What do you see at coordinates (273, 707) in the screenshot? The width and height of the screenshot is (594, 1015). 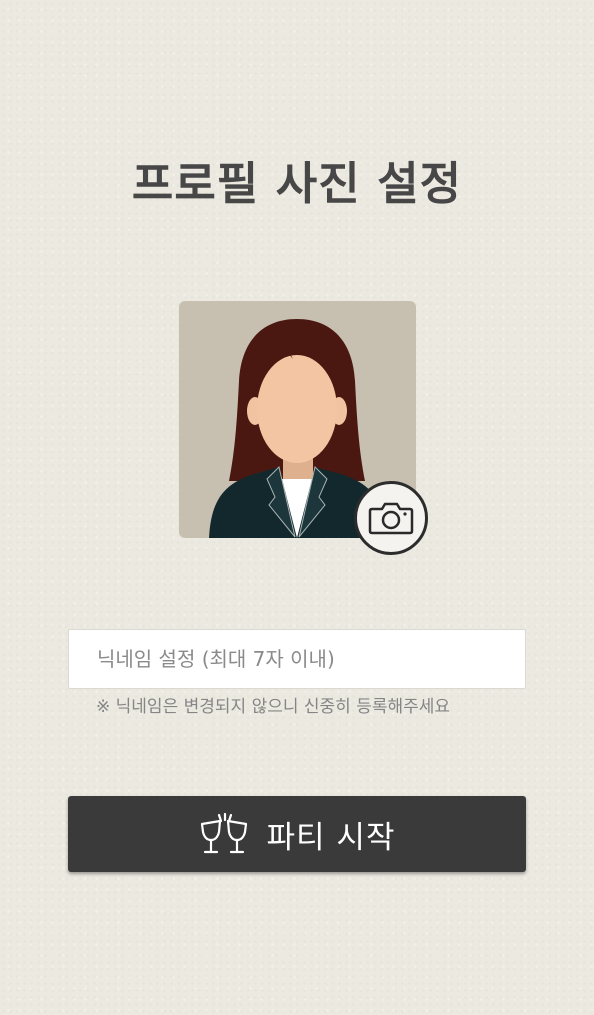 I see `nickname-notice: ※ 닉네임은 변경되지 않으니 신중히 등록해주세요` at bounding box center [273, 707].